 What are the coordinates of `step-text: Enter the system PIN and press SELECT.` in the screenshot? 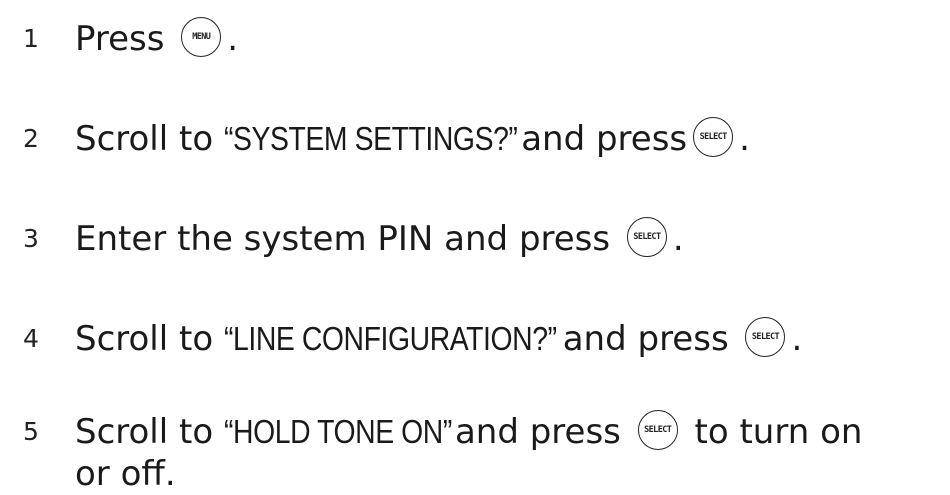 It's located at (510, 238).